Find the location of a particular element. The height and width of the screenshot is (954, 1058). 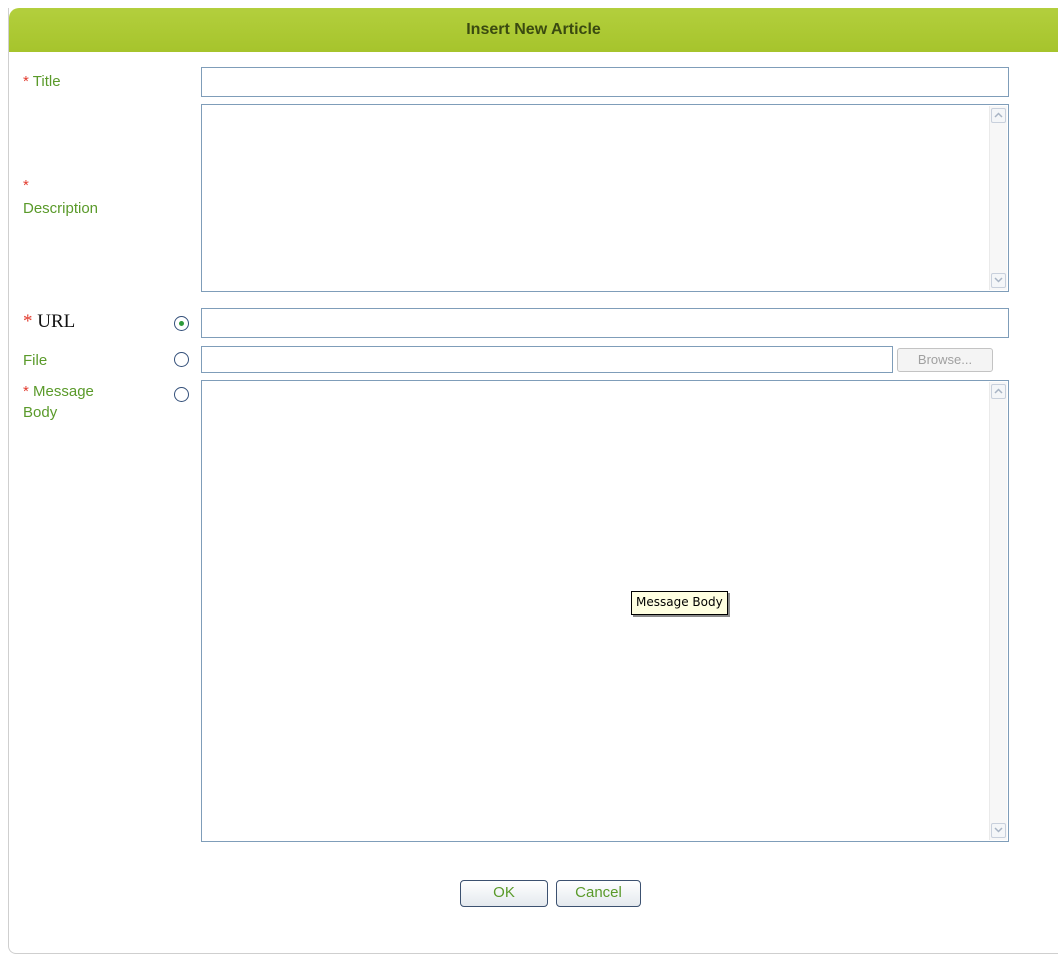

url-radio is located at coordinates (181, 323).